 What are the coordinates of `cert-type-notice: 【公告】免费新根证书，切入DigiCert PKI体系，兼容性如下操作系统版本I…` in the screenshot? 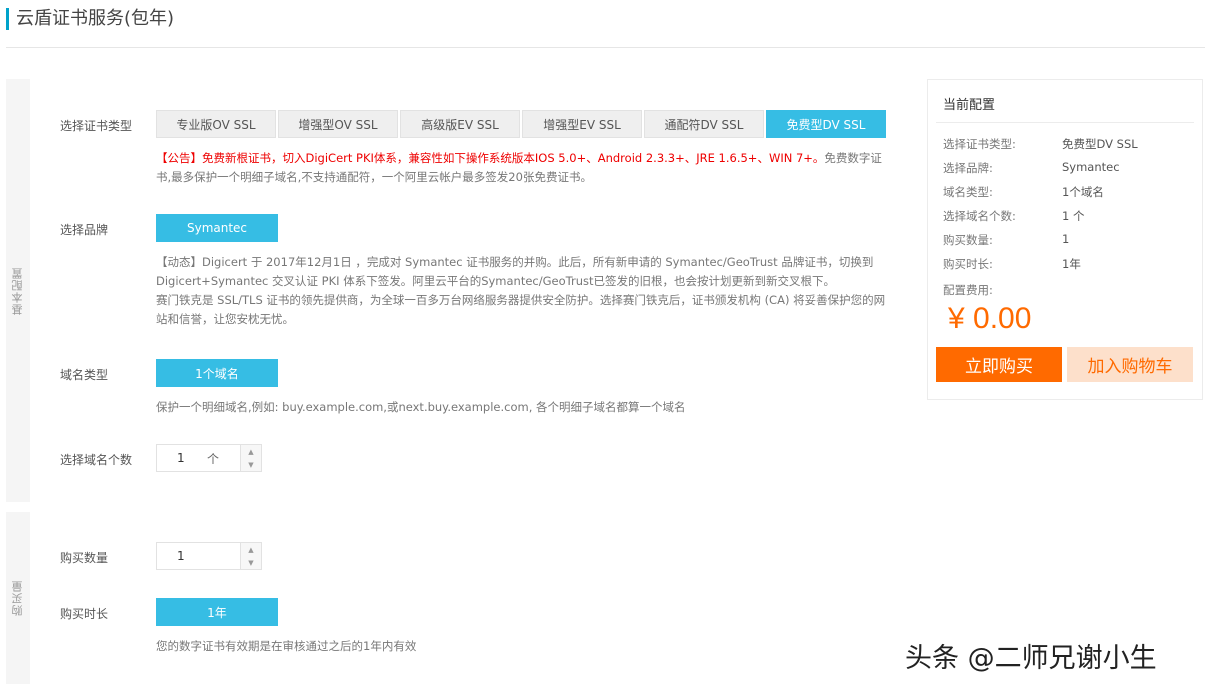 It's located at (521, 168).